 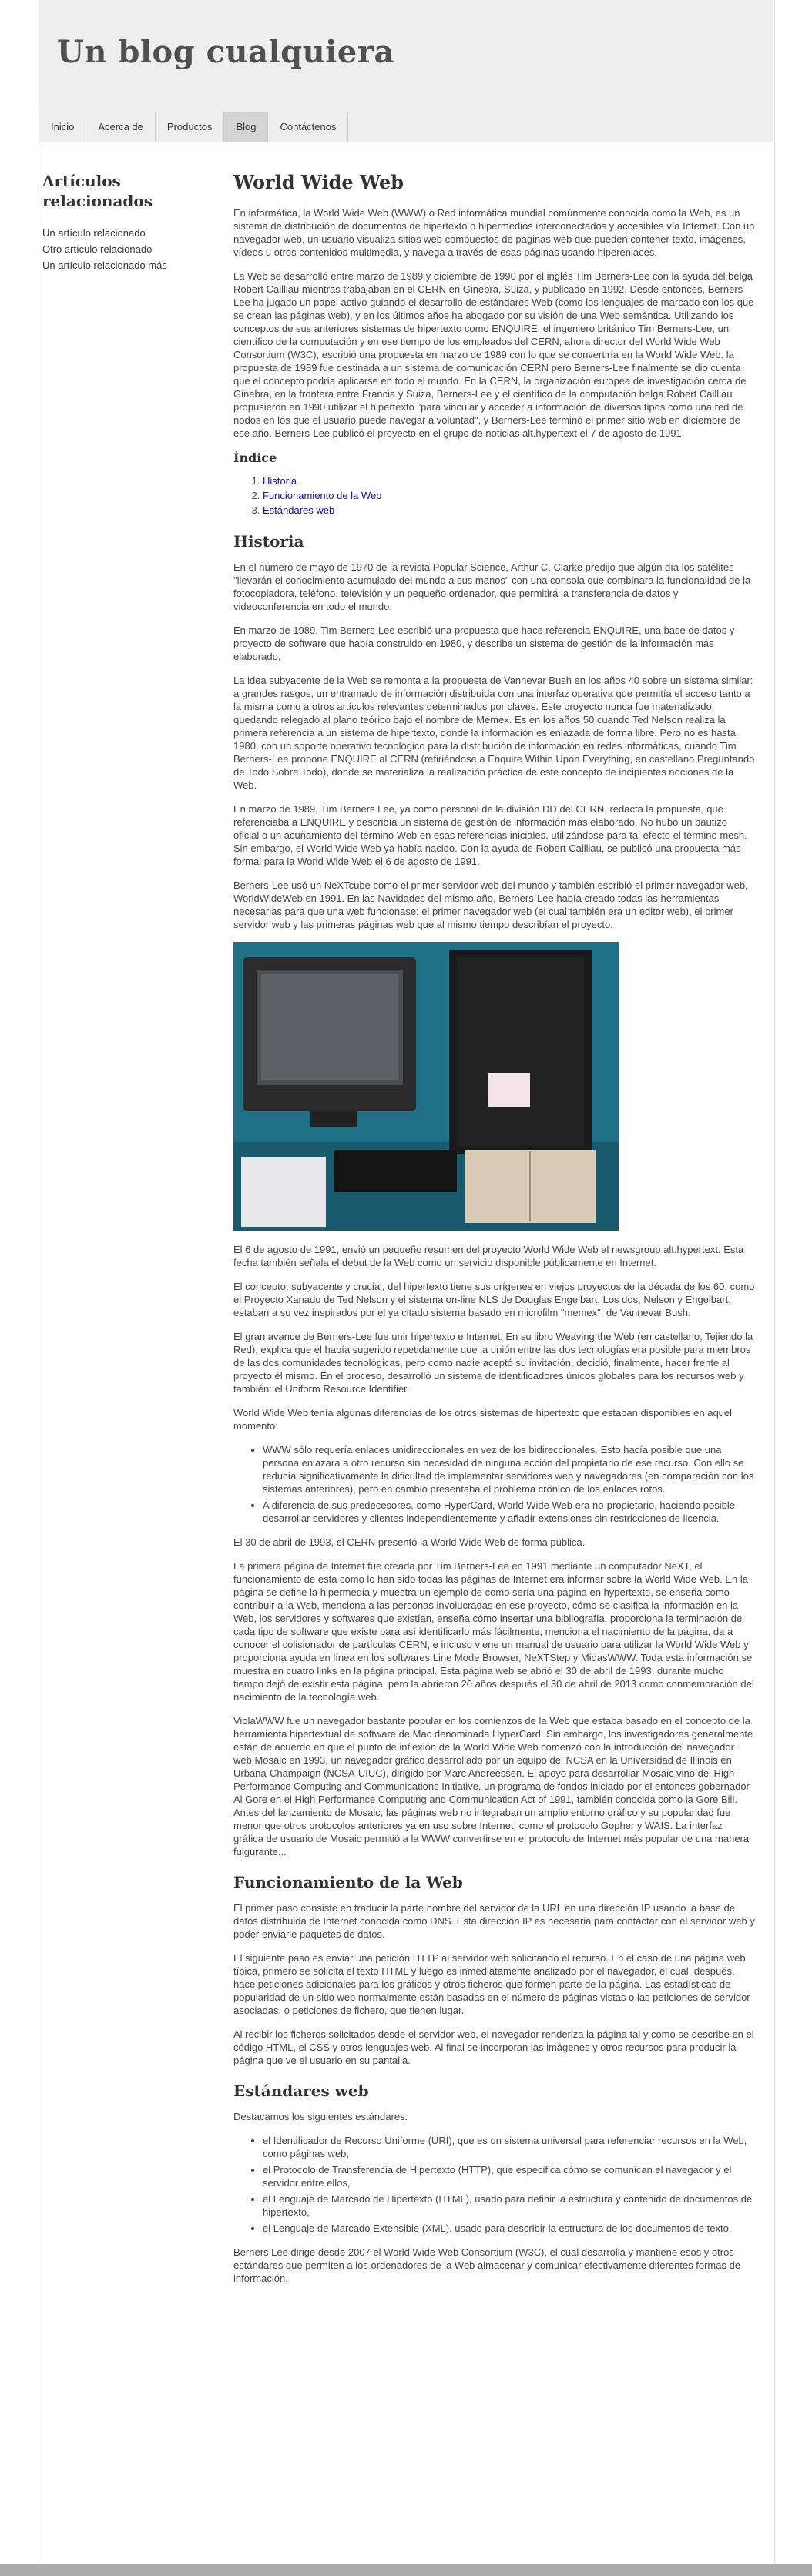 I want to click on article-title: World Wide Web, so click(x=318, y=182).